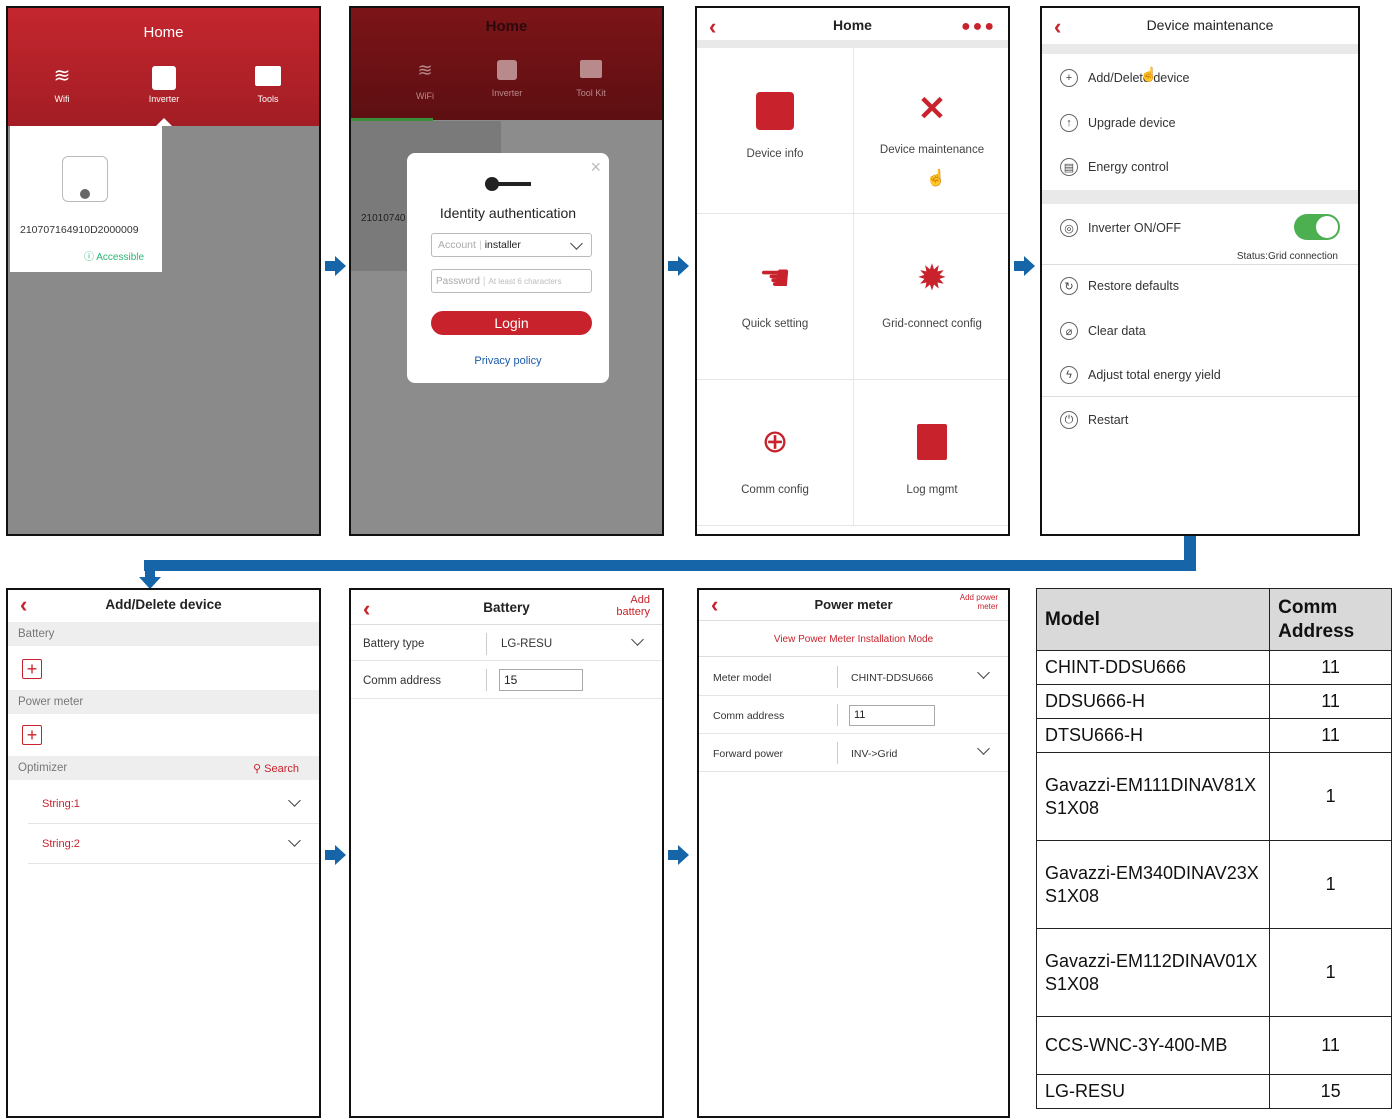  I want to click on list-item-string-1: String:1, so click(173, 806).